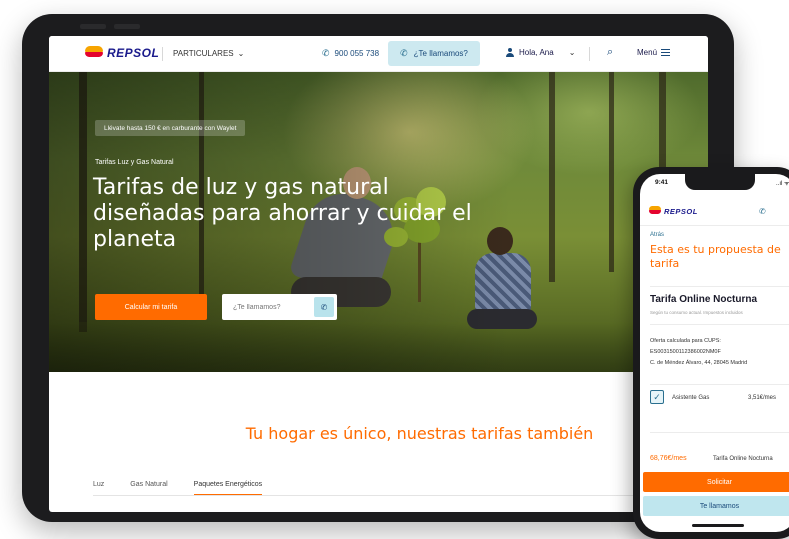 The image size is (789, 539). I want to click on cups-label: Oferta calculada para CUPS:, so click(685, 341).